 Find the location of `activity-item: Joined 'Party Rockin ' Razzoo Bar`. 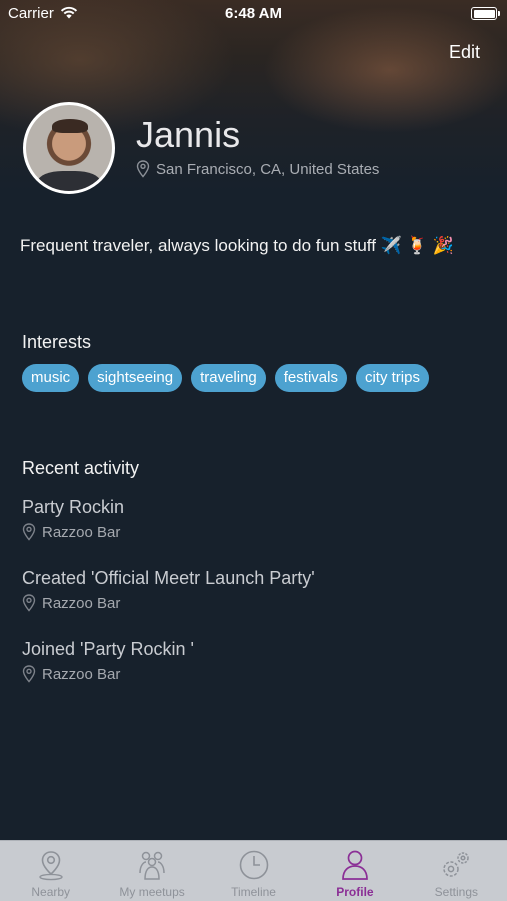

activity-item: Joined 'Party Rockin ' Razzoo Bar is located at coordinates (108, 661).